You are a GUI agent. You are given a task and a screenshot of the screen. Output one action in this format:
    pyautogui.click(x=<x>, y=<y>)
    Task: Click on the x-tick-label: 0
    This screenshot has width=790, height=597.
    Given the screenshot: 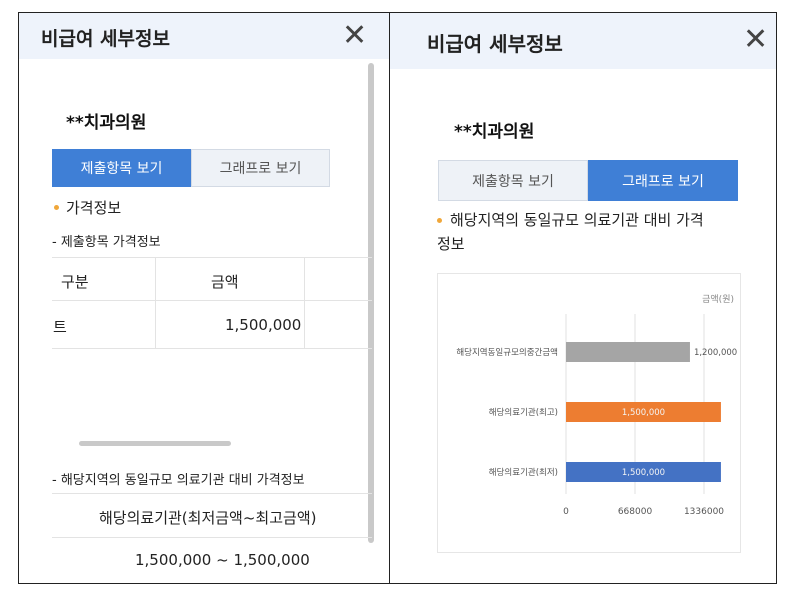 What is the action you would take?
    pyautogui.click(x=566, y=512)
    